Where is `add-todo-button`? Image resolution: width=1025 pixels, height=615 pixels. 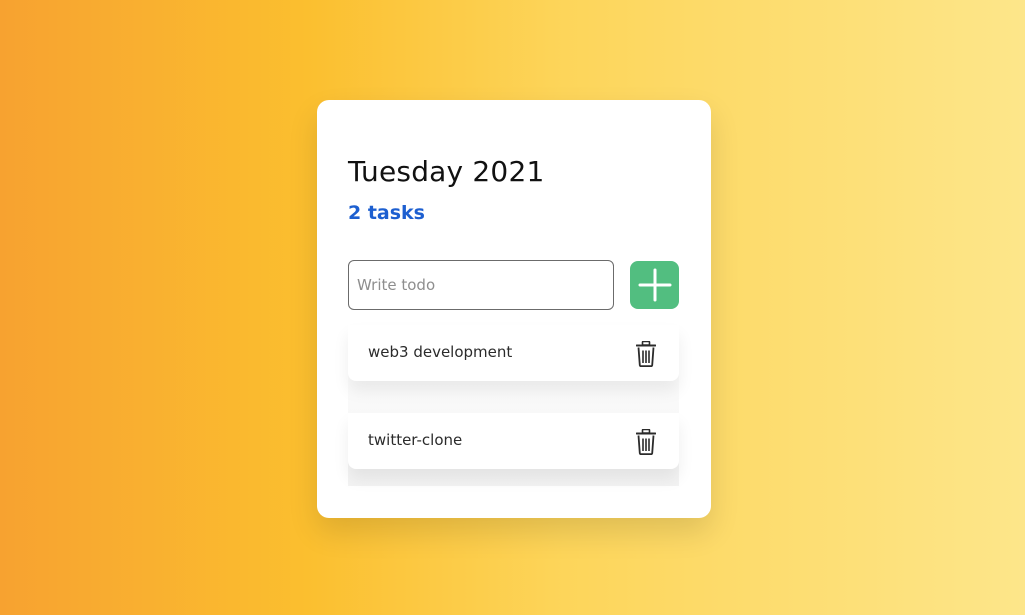
add-todo-button is located at coordinates (654, 285).